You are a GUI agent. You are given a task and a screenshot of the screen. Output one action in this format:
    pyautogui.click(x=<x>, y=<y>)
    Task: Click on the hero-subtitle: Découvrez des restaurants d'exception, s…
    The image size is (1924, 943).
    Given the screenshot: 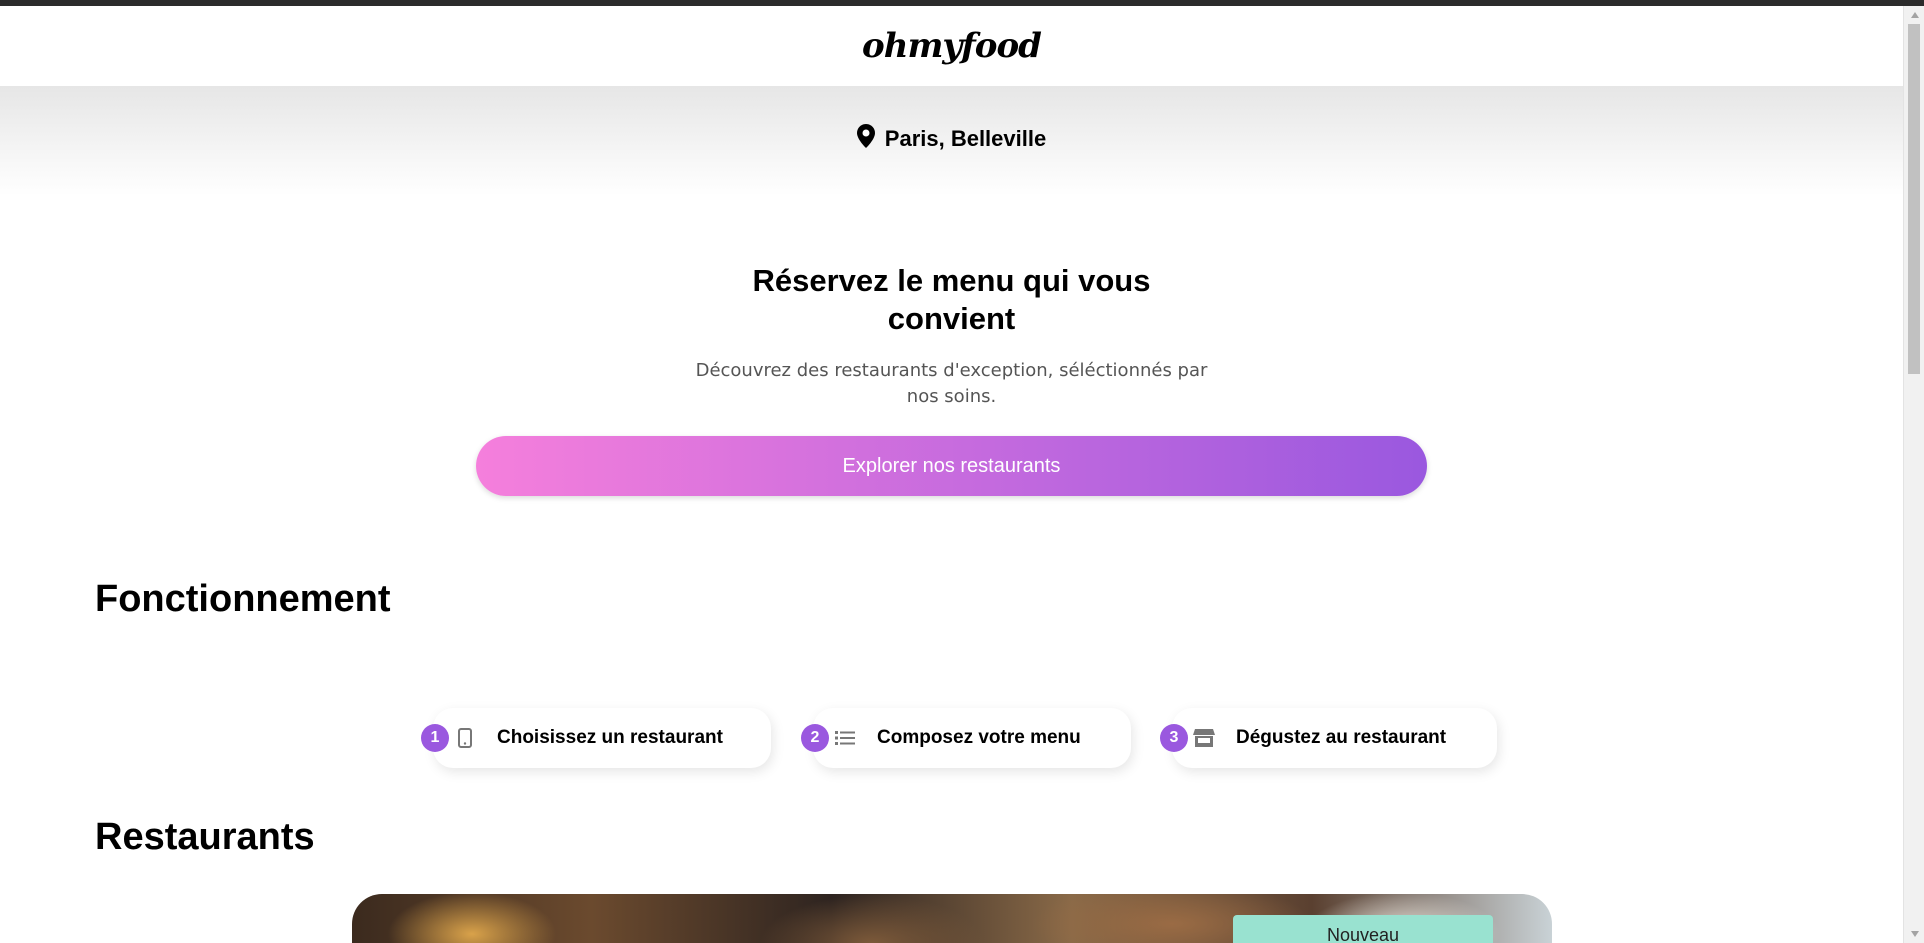 What is the action you would take?
    pyautogui.click(x=951, y=383)
    